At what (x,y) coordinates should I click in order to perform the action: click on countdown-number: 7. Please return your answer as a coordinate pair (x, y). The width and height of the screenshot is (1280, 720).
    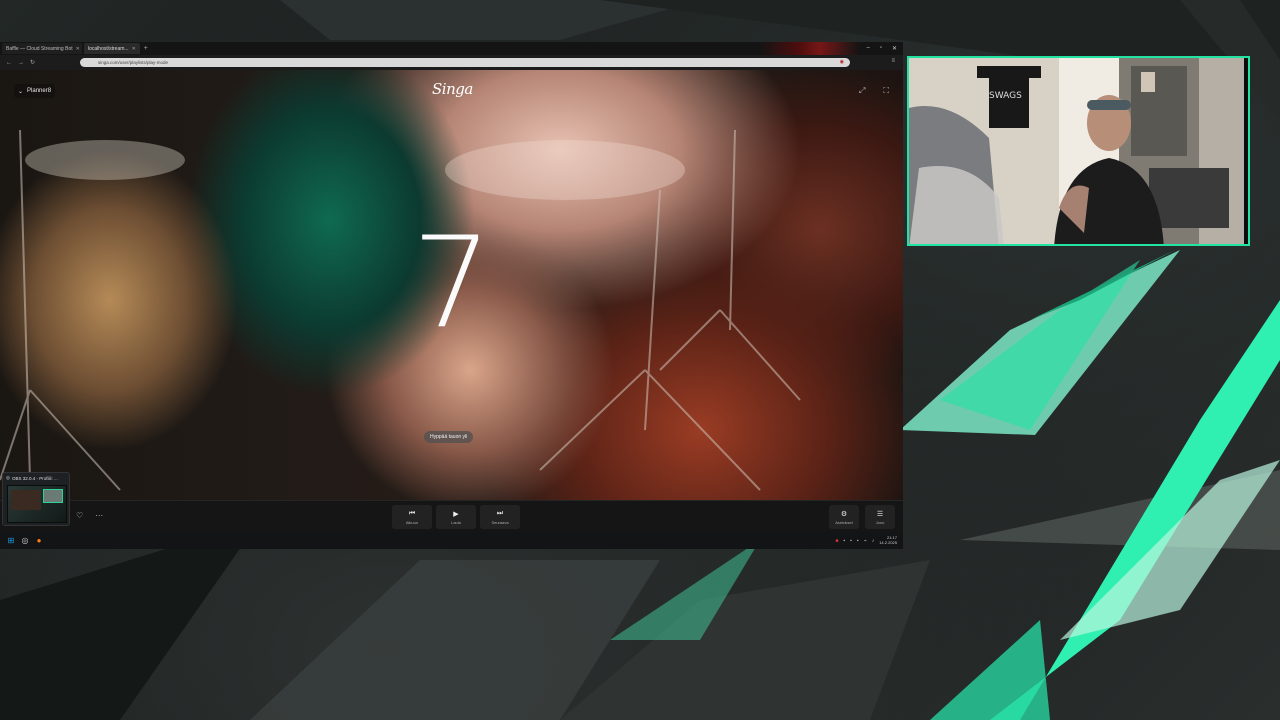
    Looking at the image, I should click on (452, 282).